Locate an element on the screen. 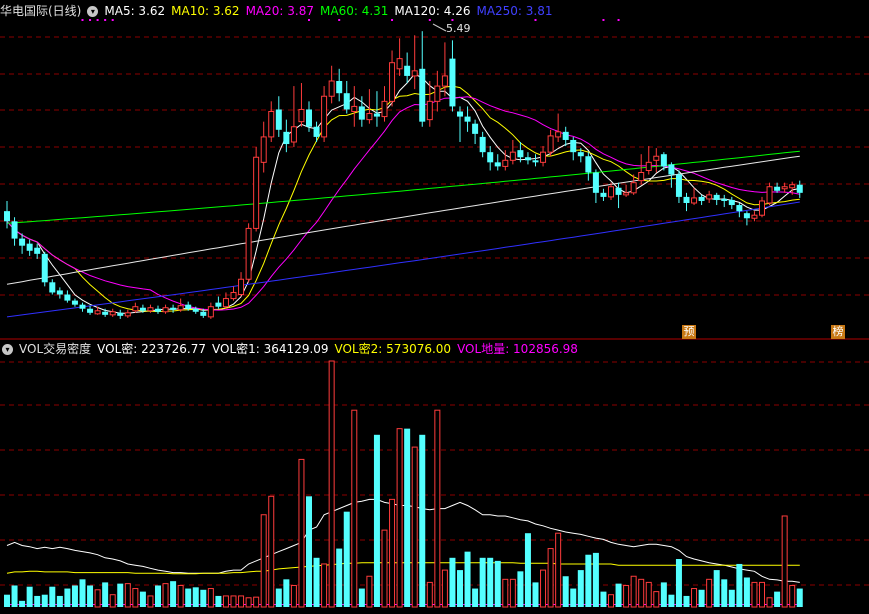 The height and width of the screenshot is (614, 869). high-marker: 5.49 is located at coordinates (451, 28).